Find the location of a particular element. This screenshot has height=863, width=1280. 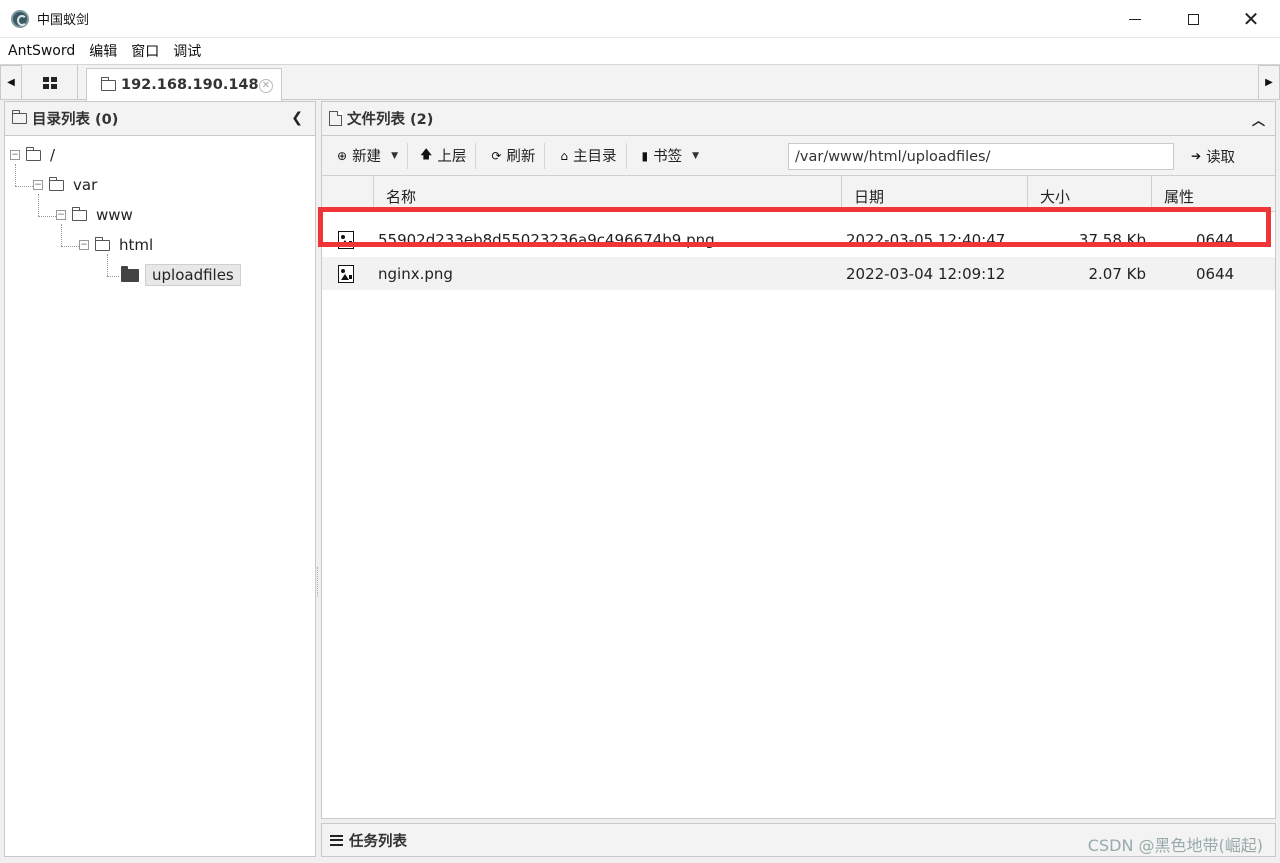

bookmark-label: 书签 is located at coordinates (668, 157).